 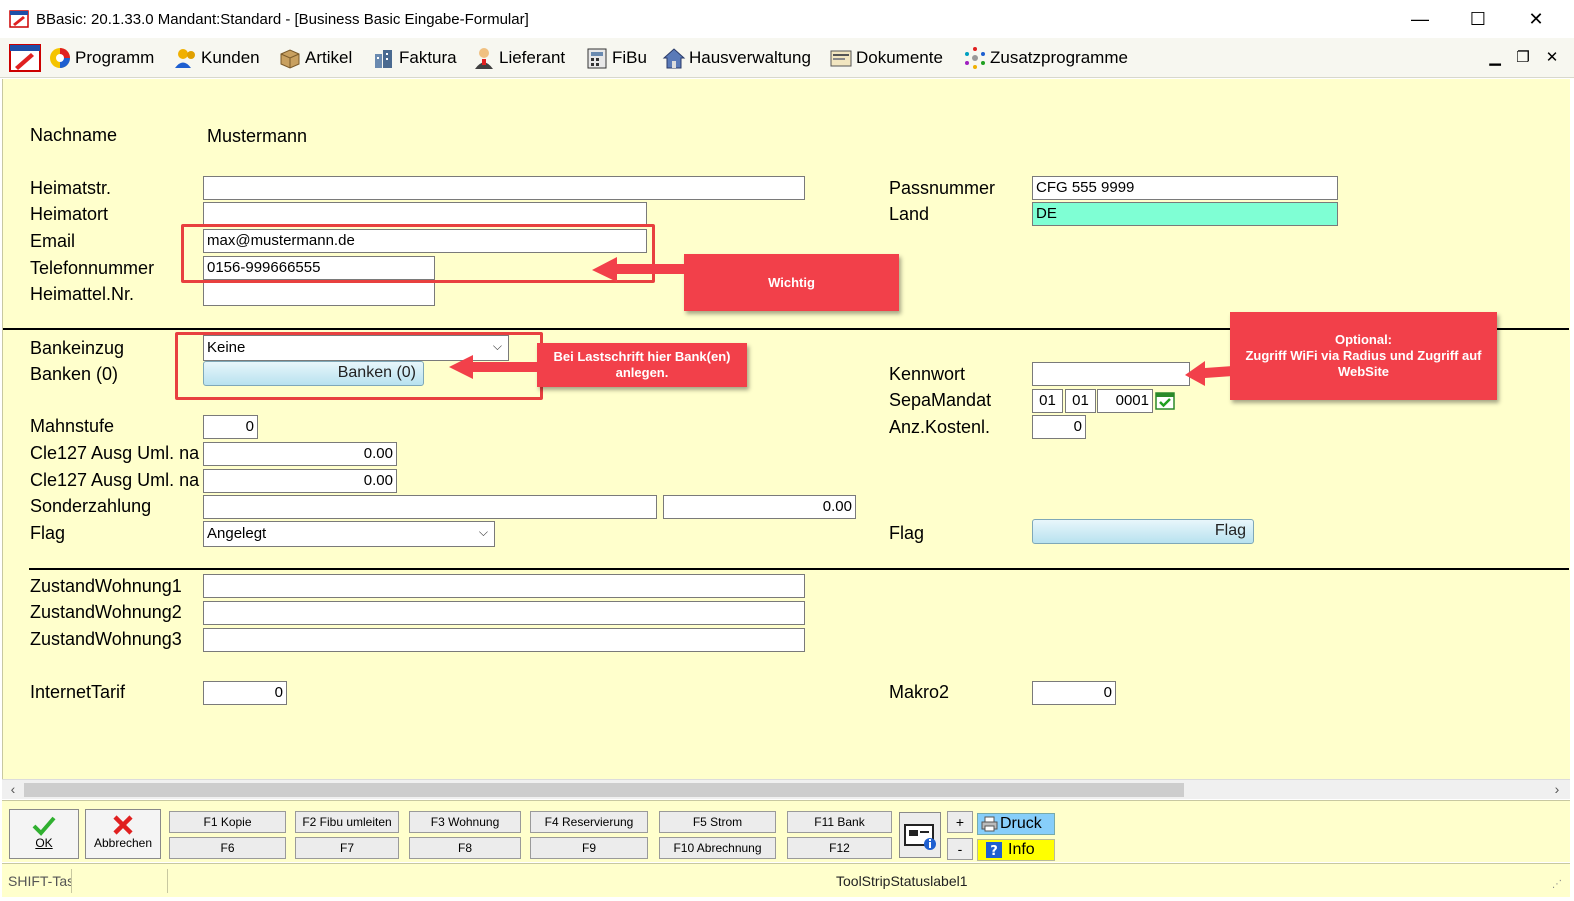 I want to click on f12-button: F12, so click(x=839, y=848).